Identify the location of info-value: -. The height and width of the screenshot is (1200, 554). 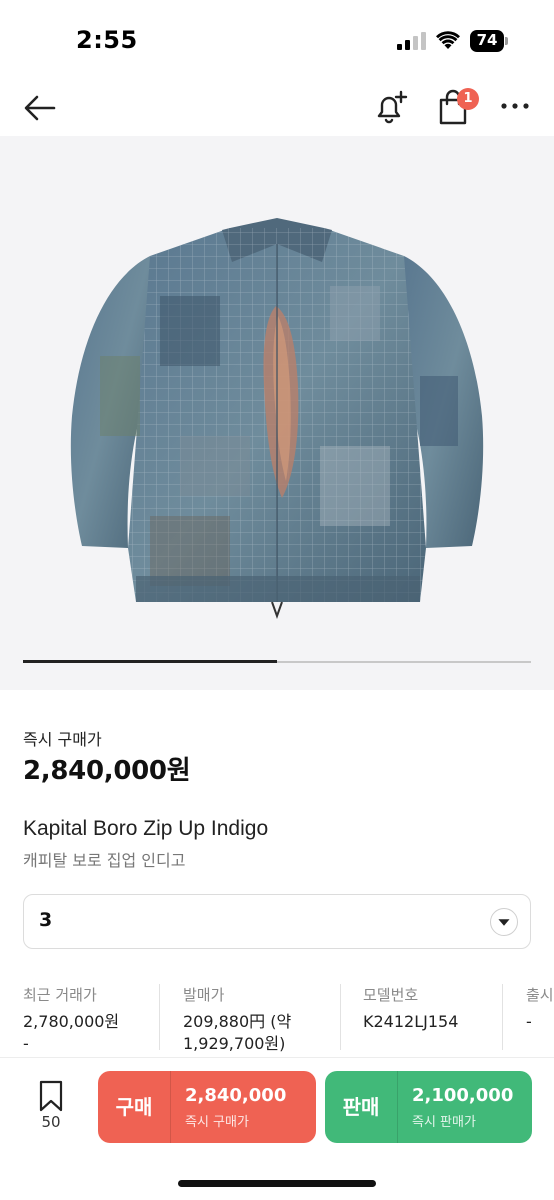
(529, 1021).